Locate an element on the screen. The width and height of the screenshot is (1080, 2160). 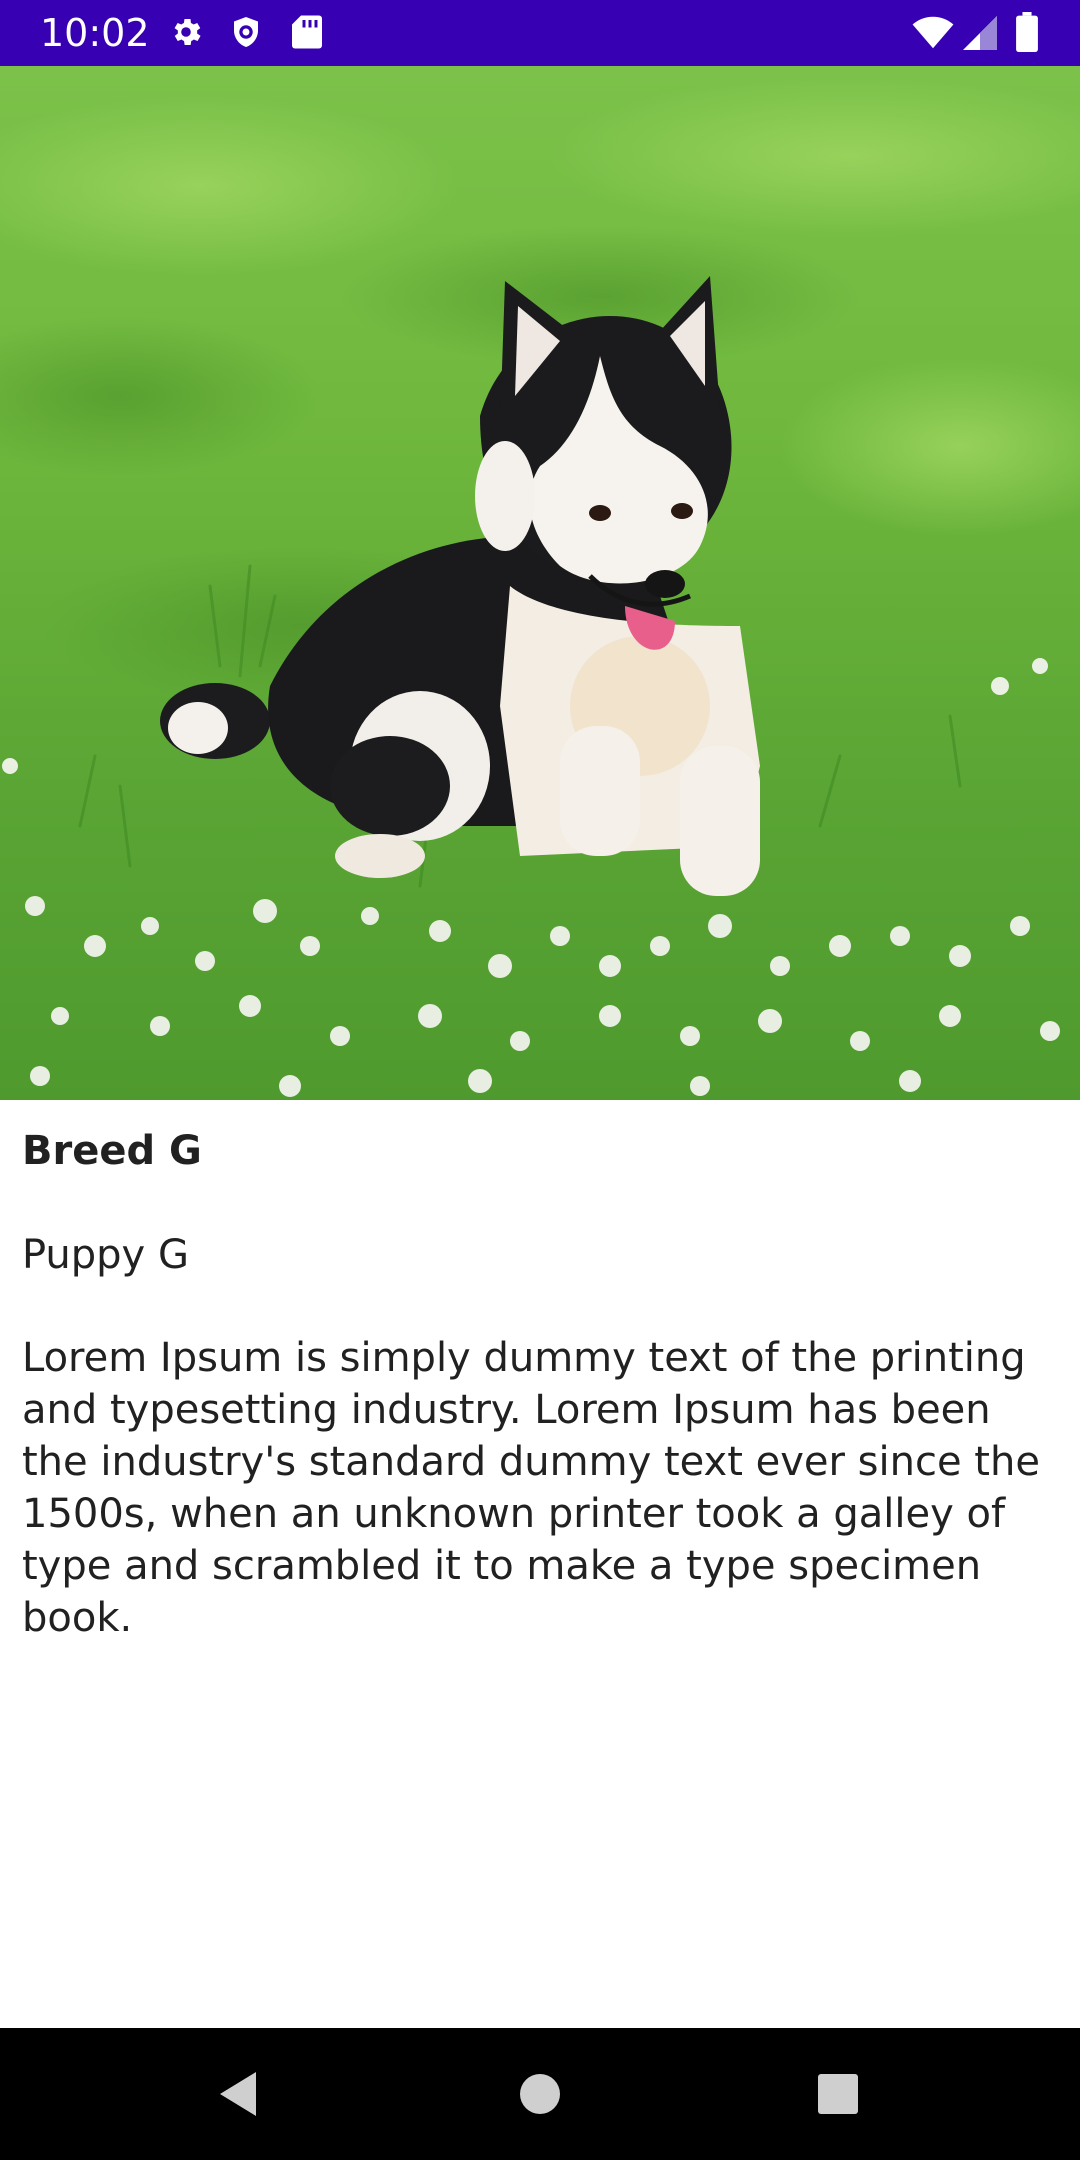
wifi-icon is located at coordinates (933, 35).